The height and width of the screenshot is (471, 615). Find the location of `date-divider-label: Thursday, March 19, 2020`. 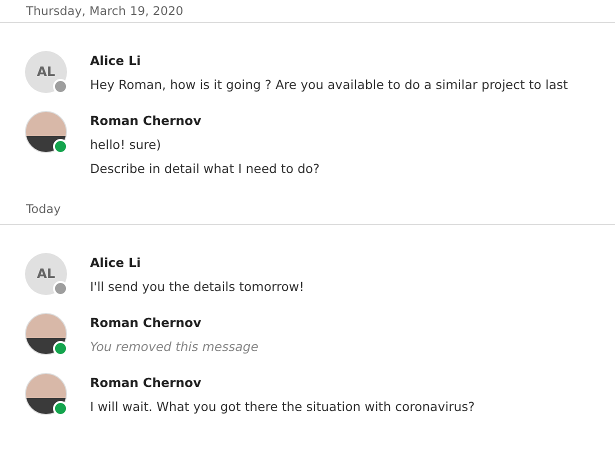

date-divider-label: Thursday, March 19, 2020 is located at coordinates (105, 11).